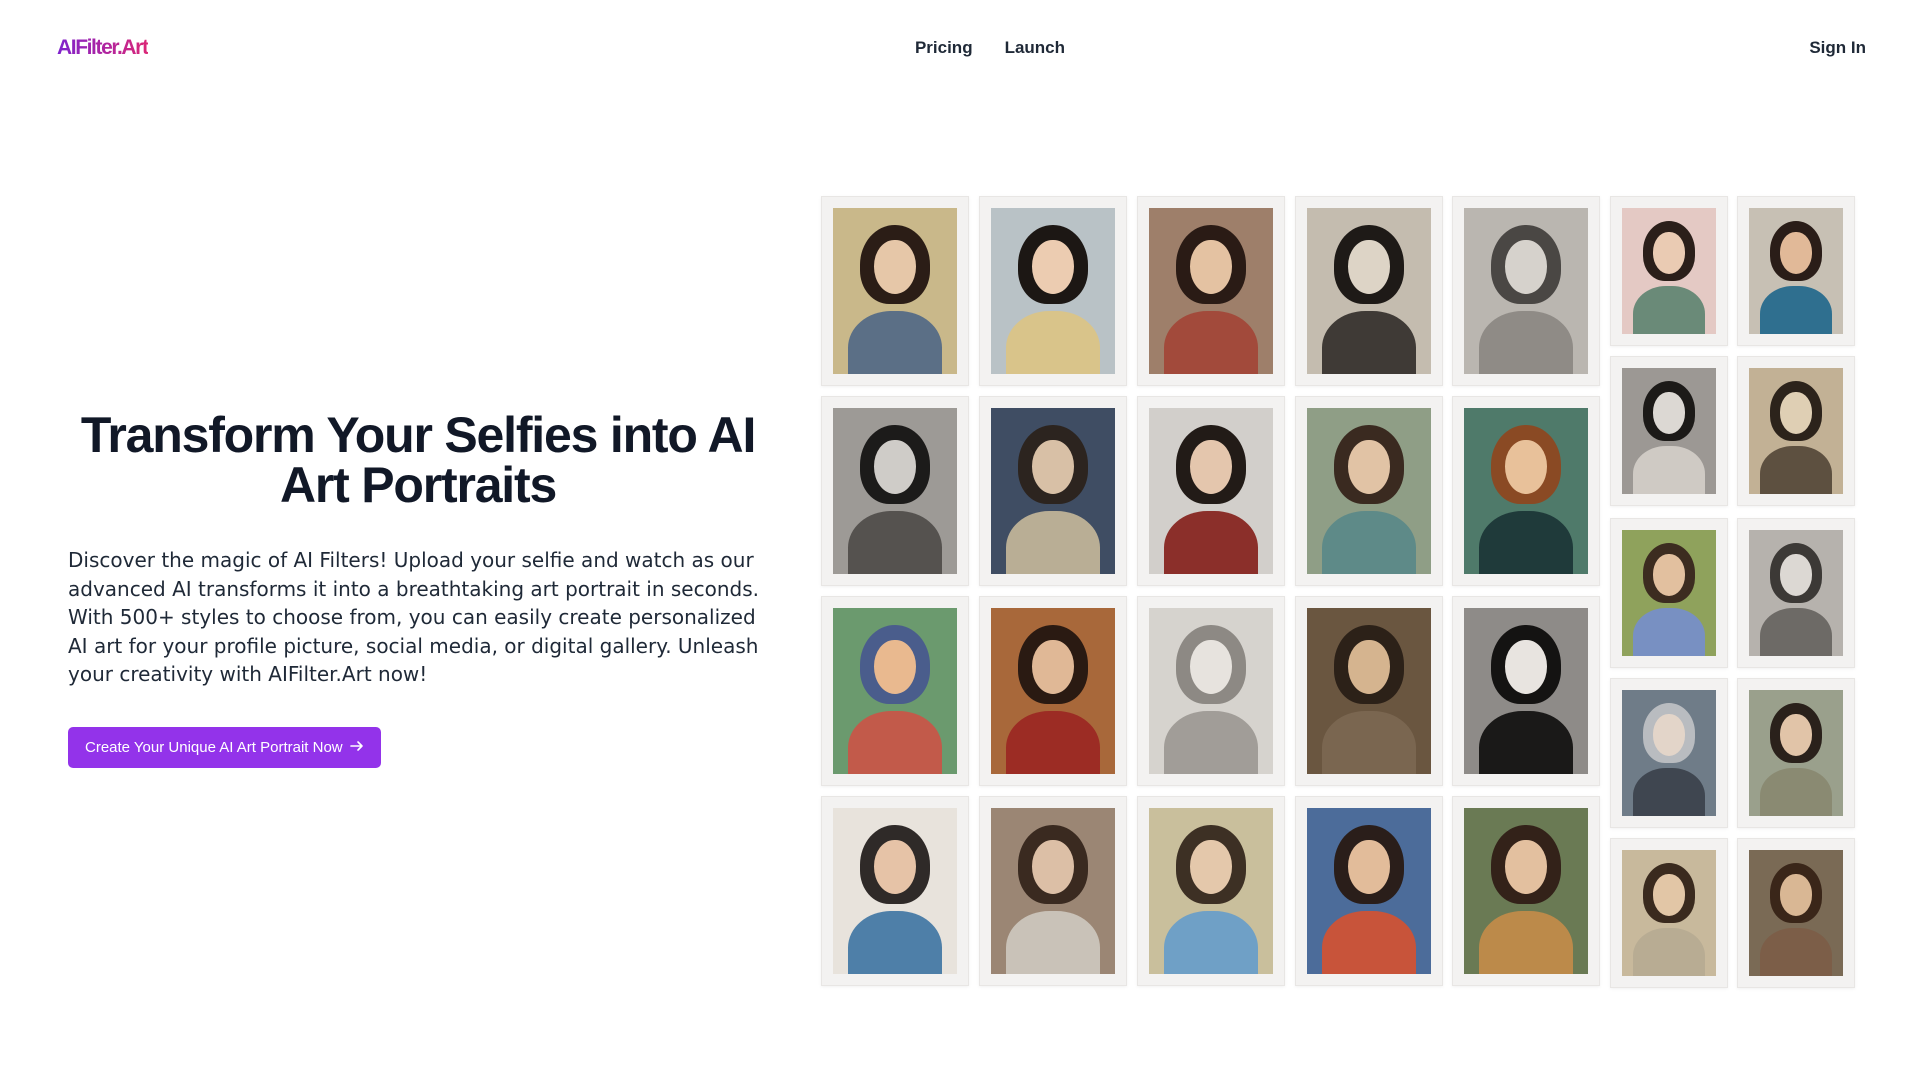 This screenshot has height=1080, width=1920. Describe the element at coordinates (214, 747) in the screenshot. I see `create-portrait-button-label: Create Your Unique AI Art Portrait Now` at that location.